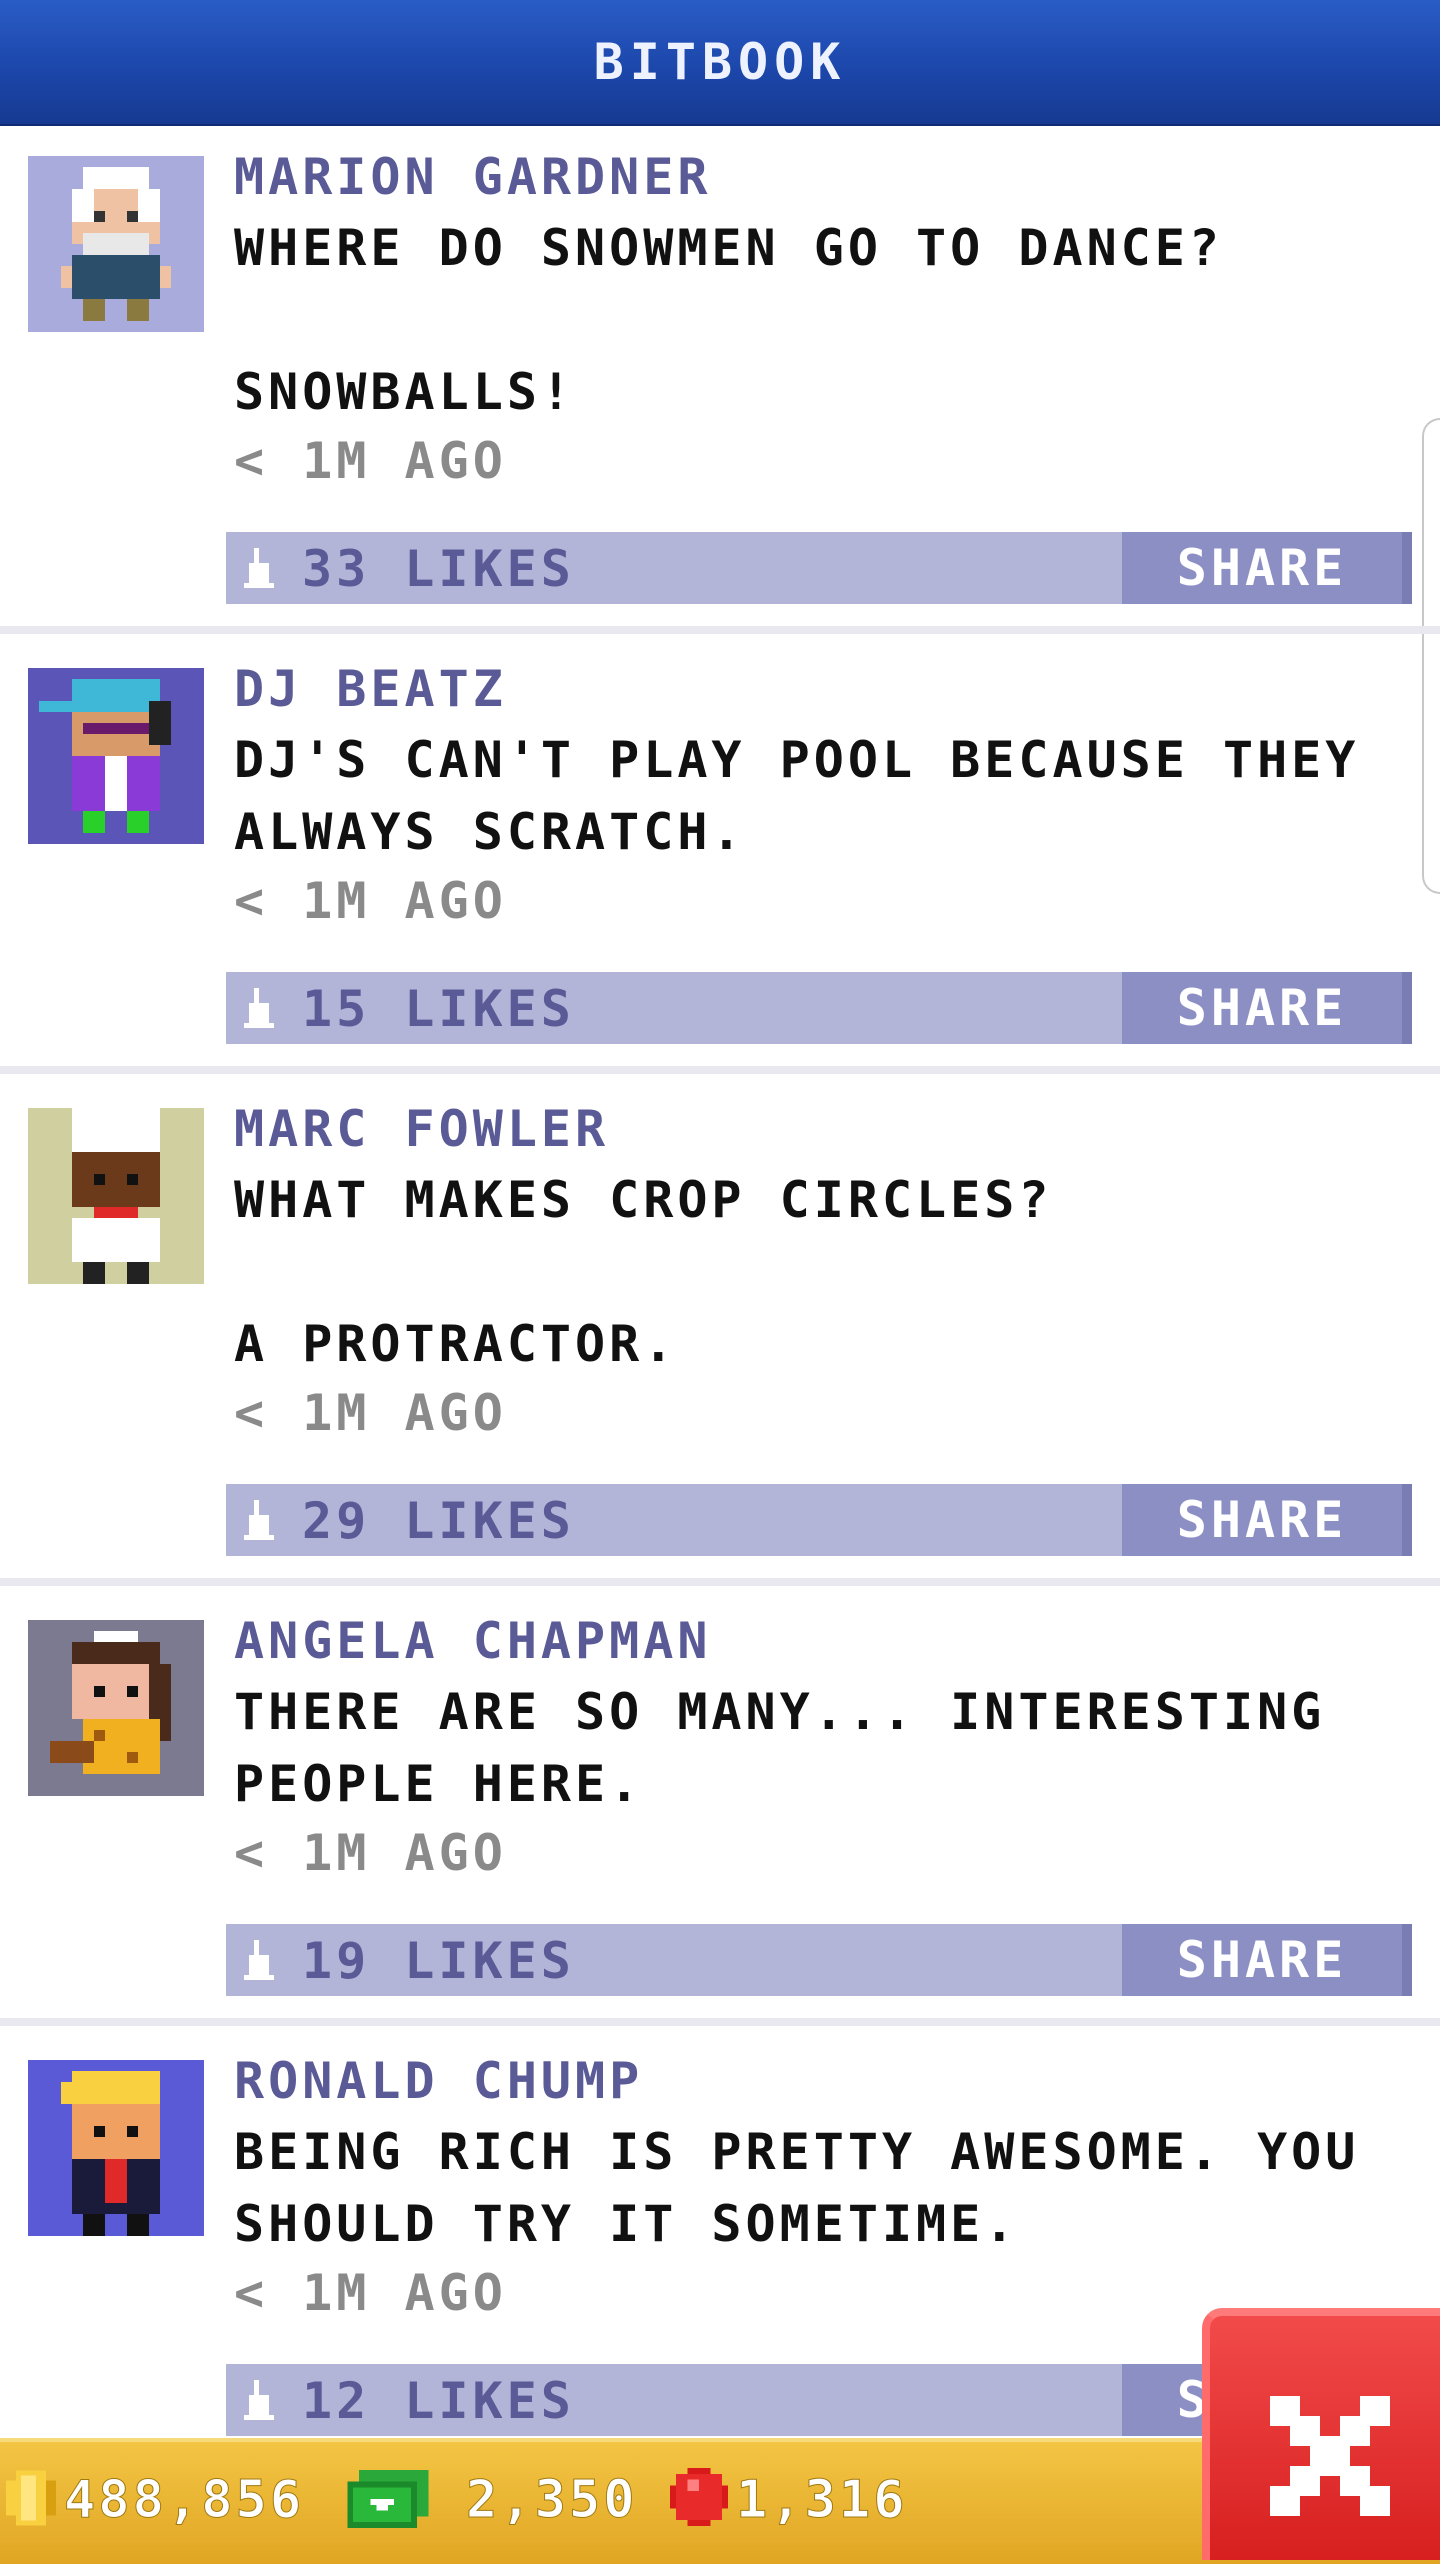 Image resolution: width=1440 pixels, height=2564 pixels. I want to click on coins-count: 488,856, so click(184, 2500).